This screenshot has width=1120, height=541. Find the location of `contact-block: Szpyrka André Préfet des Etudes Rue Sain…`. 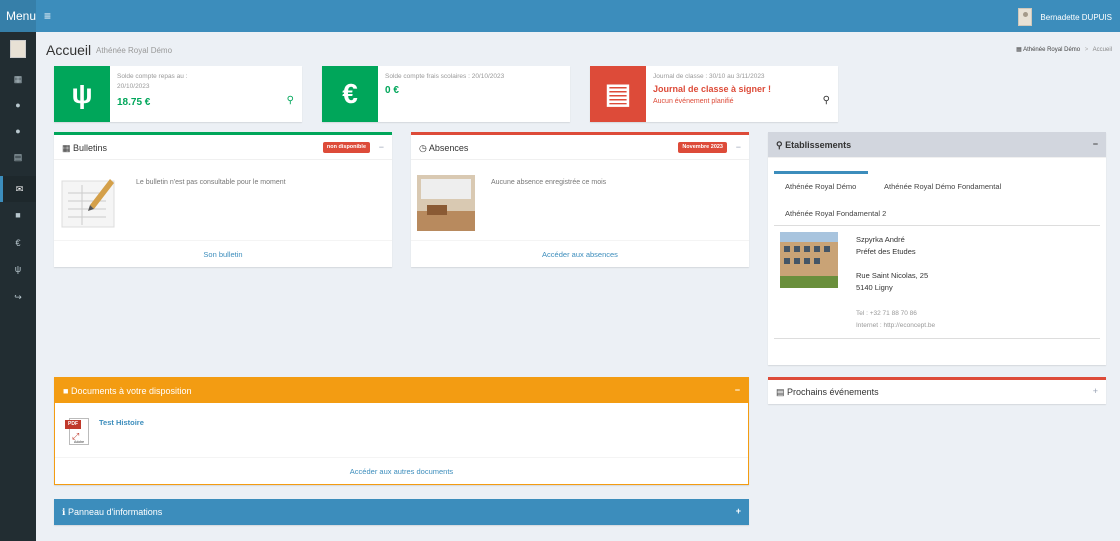

contact-block: Szpyrka André Préfet des Etudes Rue Sain… is located at coordinates (892, 264).